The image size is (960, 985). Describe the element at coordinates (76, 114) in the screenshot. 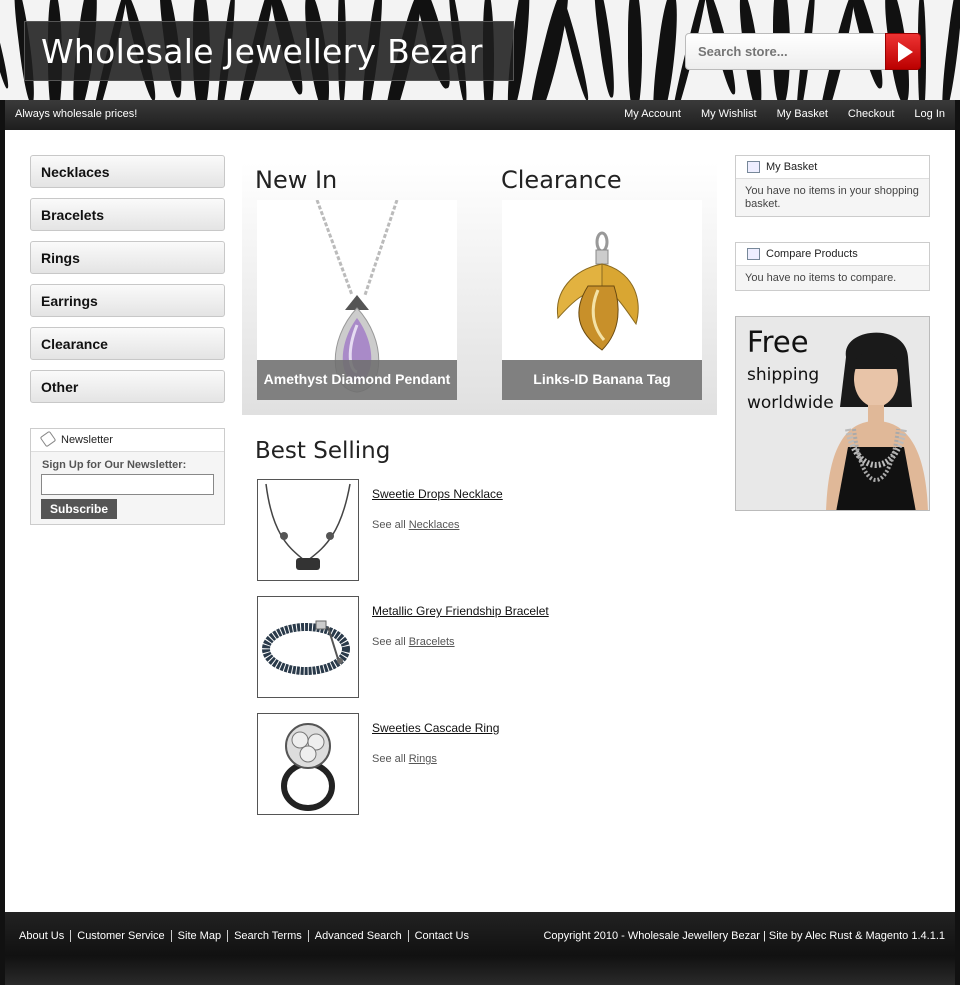

I see `tagline: Always wholesale prices!` at that location.